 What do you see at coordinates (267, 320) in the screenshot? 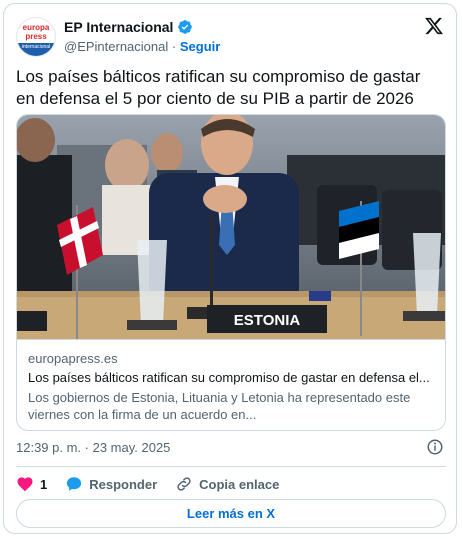
I see `nameplate-text: ESTONIA` at bounding box center [267, 320].